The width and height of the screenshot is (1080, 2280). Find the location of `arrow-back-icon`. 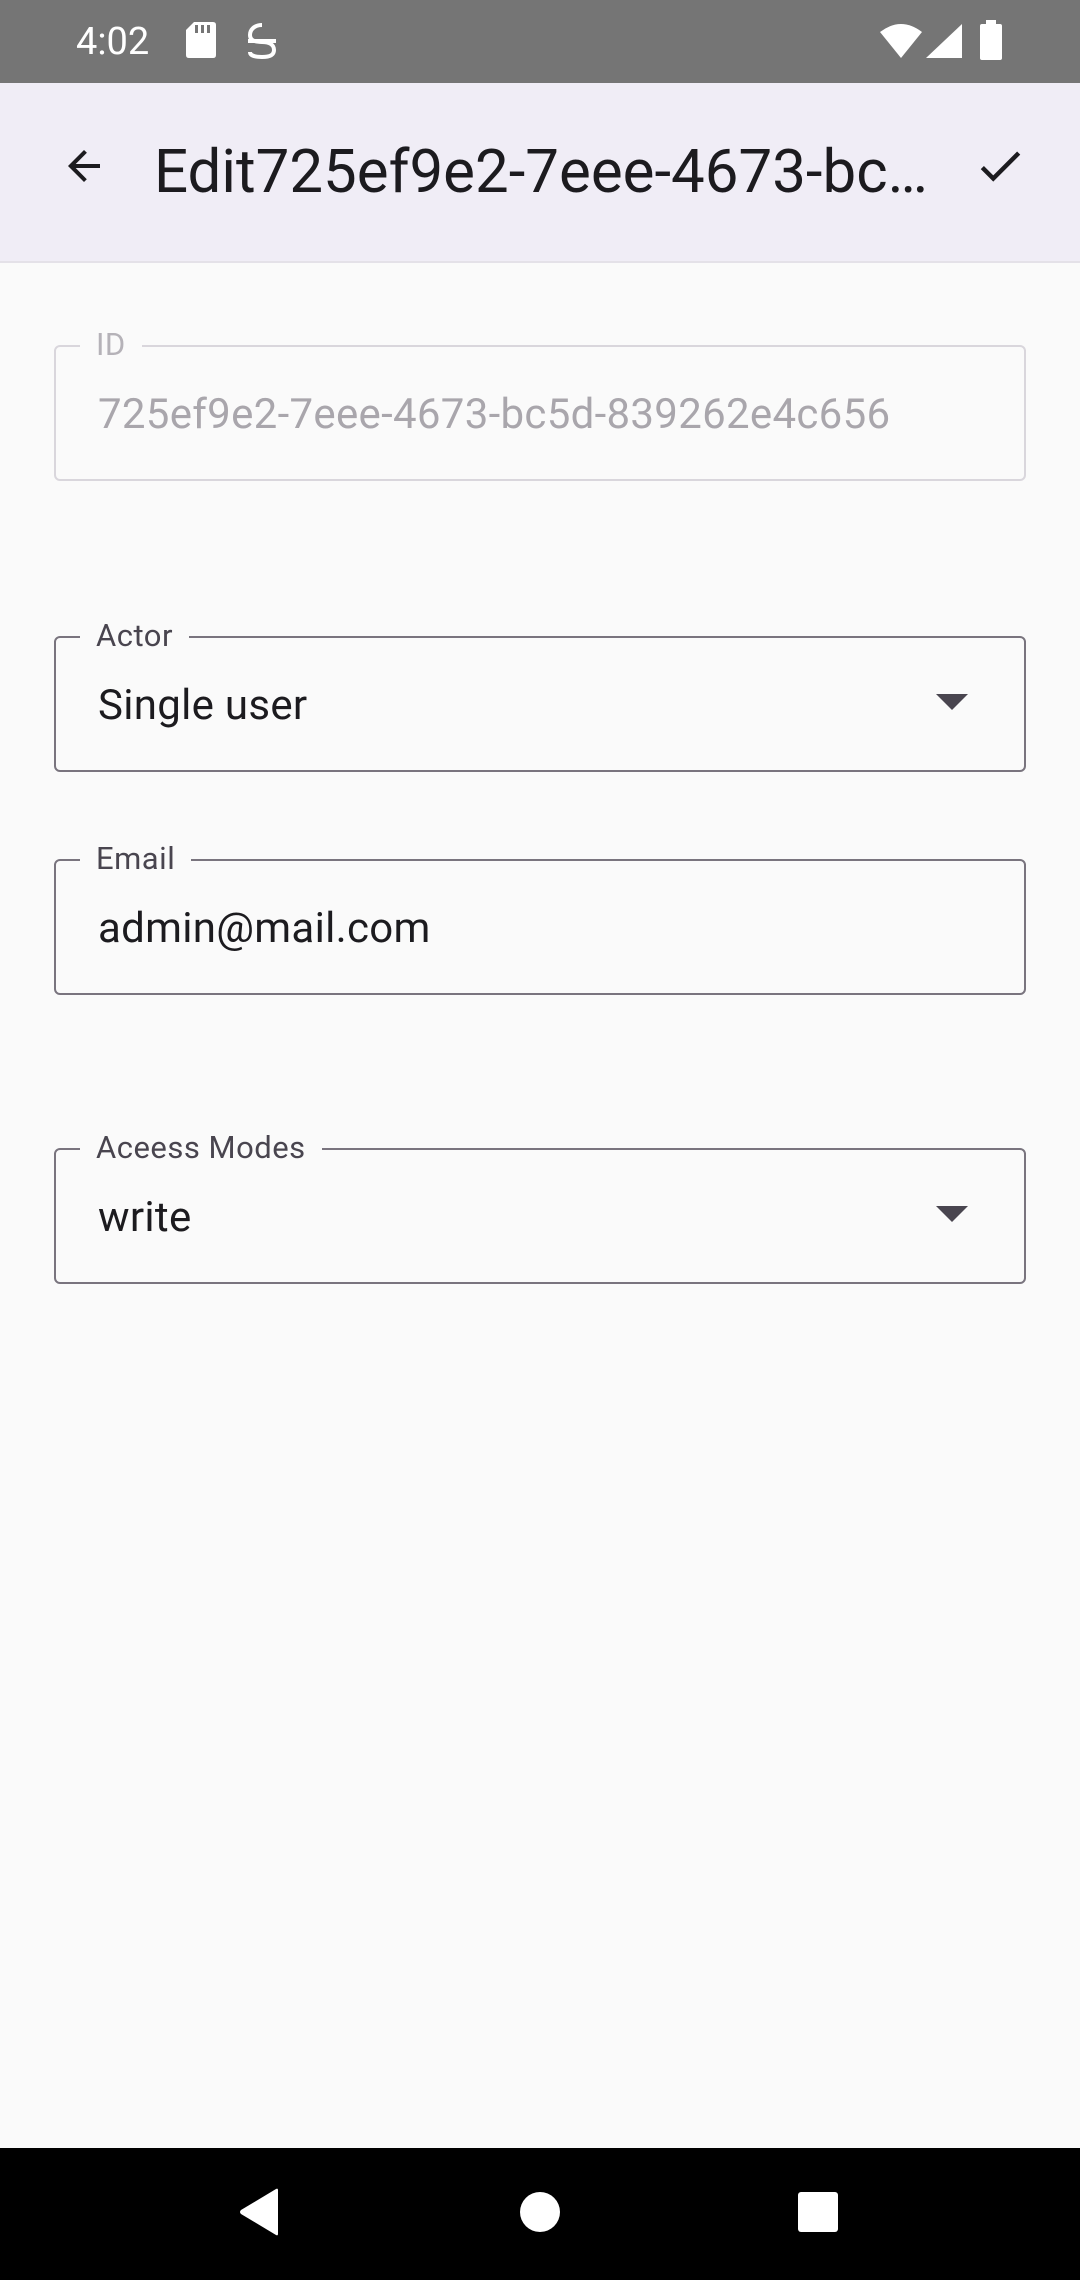

arrow-back-icon is located at coordinates (84, 168).